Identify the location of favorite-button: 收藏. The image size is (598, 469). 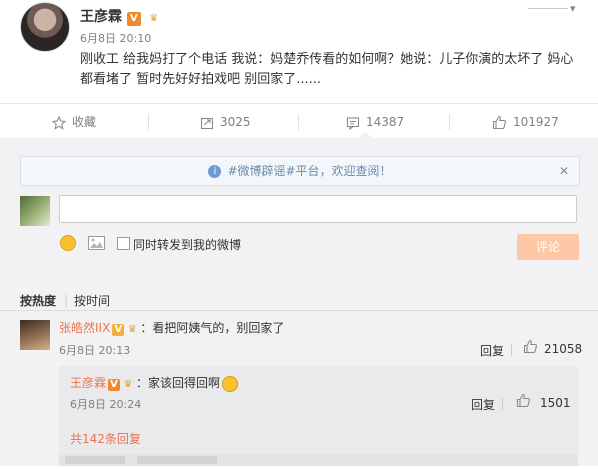
(74, 122).